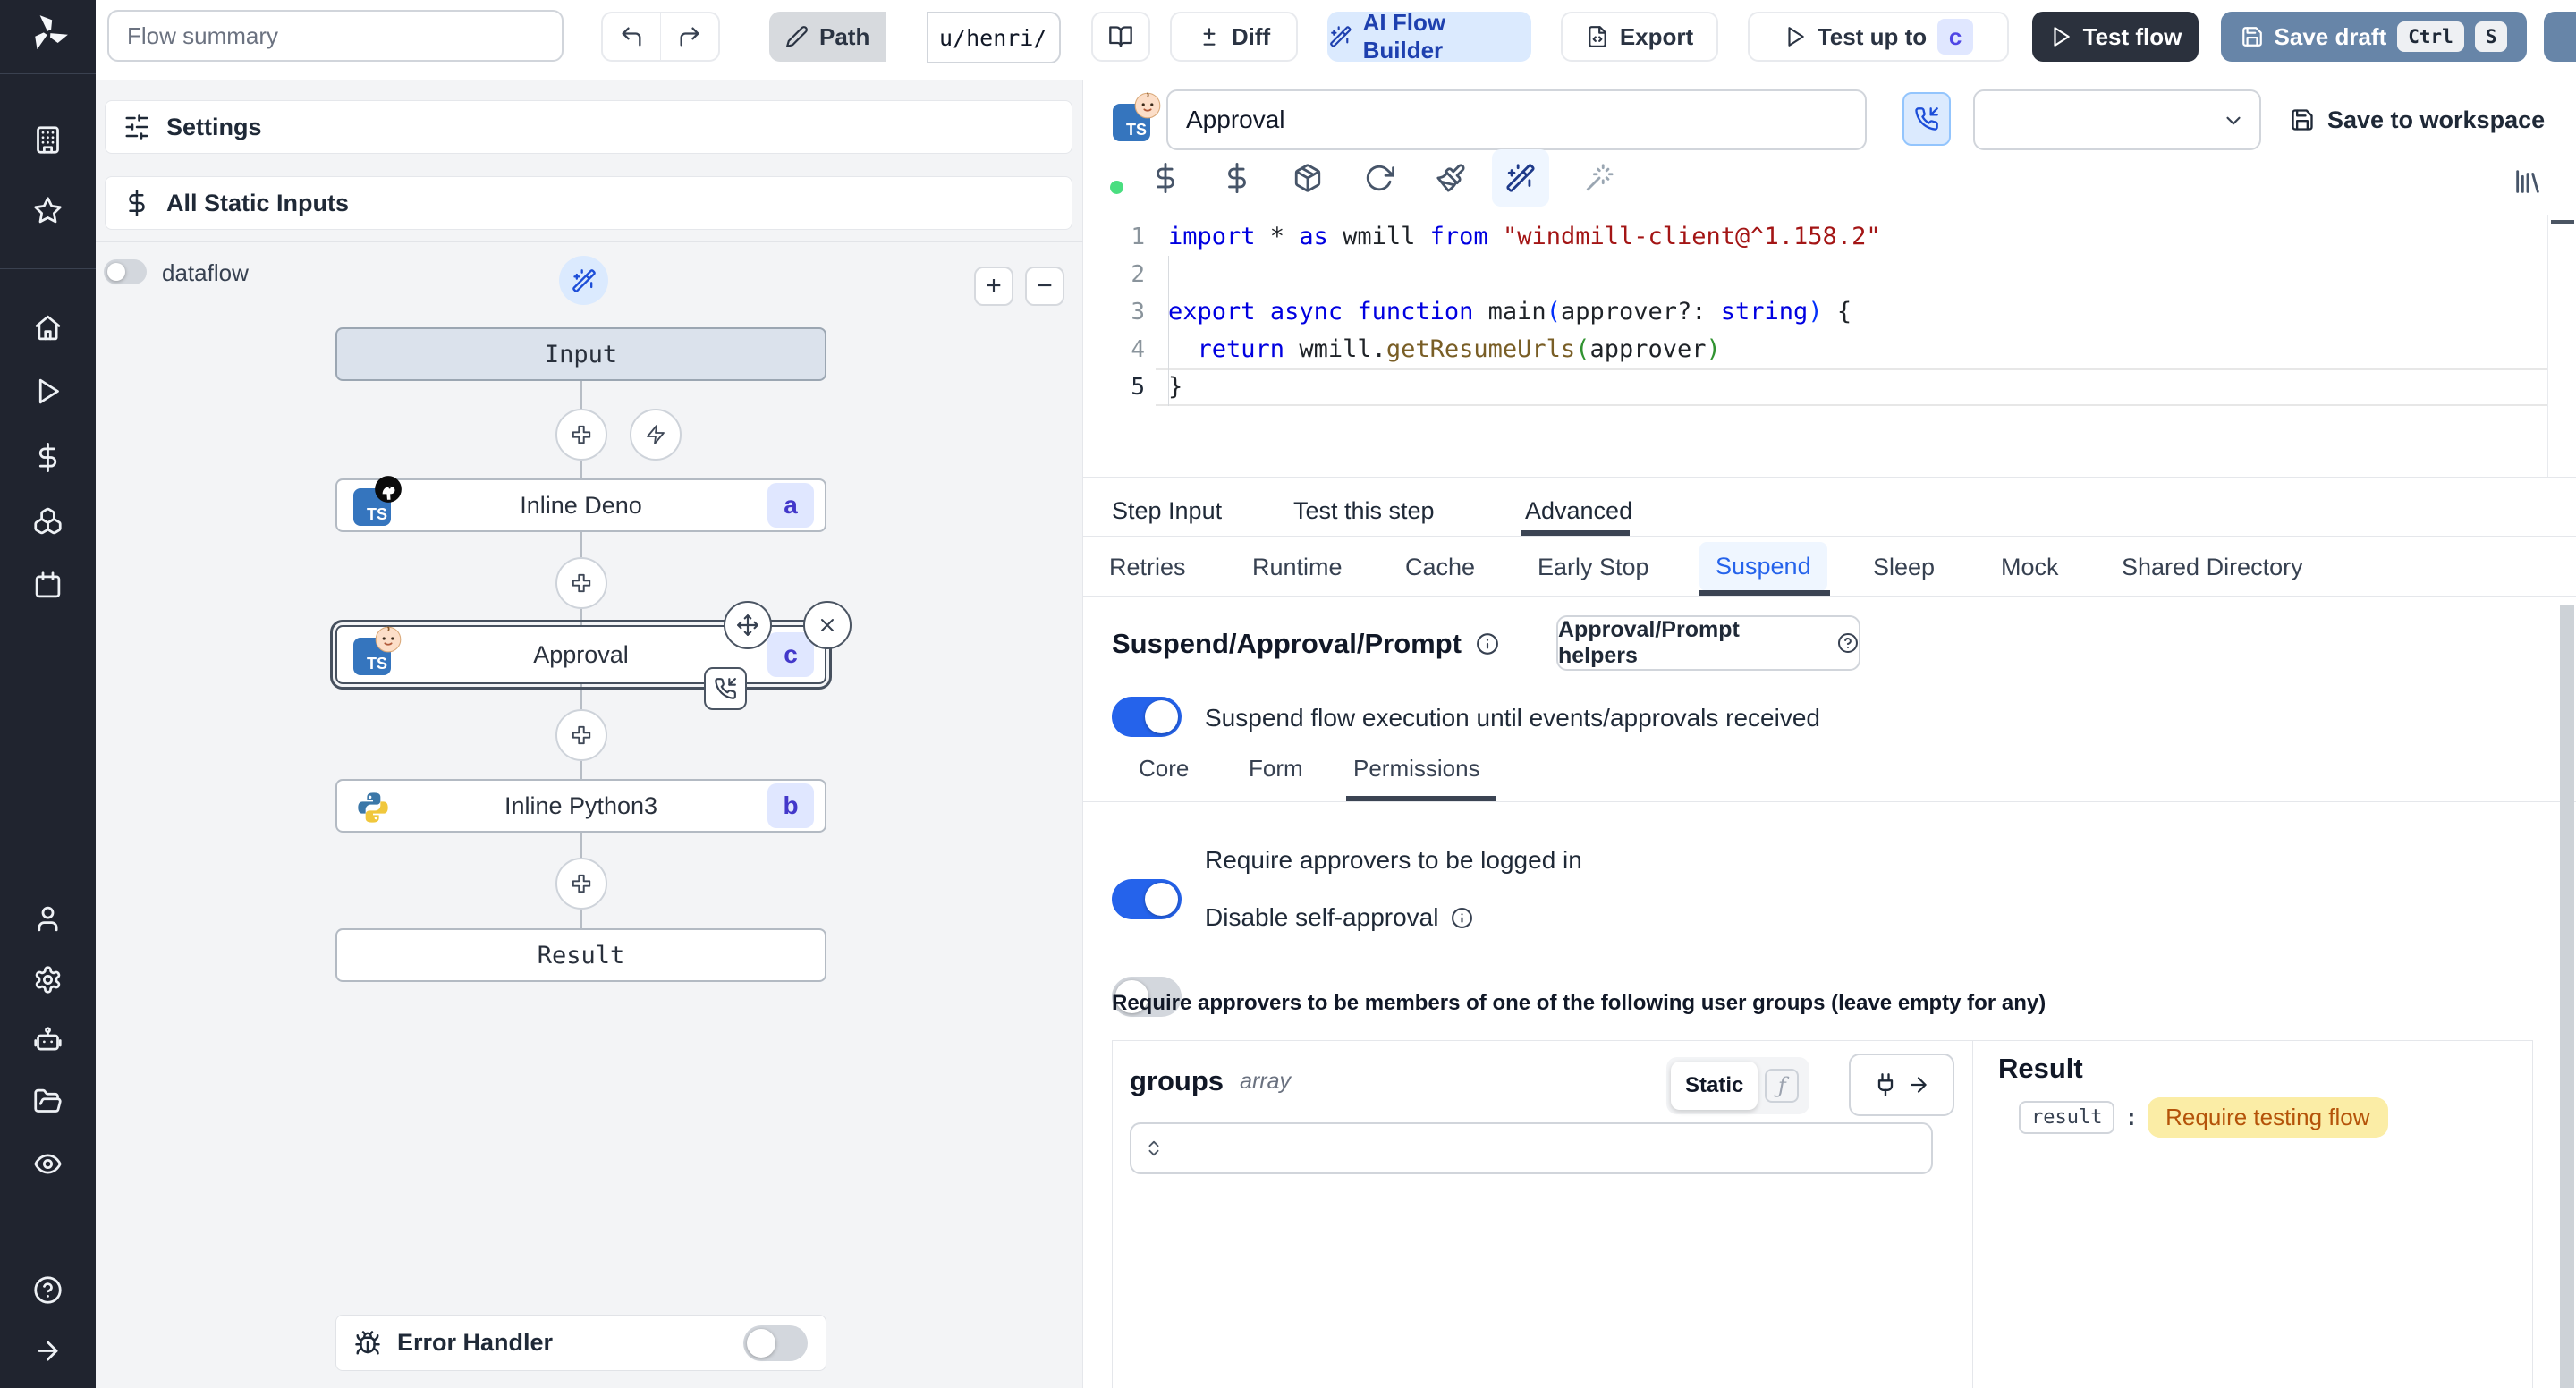  Describe the element at coordinates (48, 211) in the screenshot. I see `favorites-star-icon` at that location.